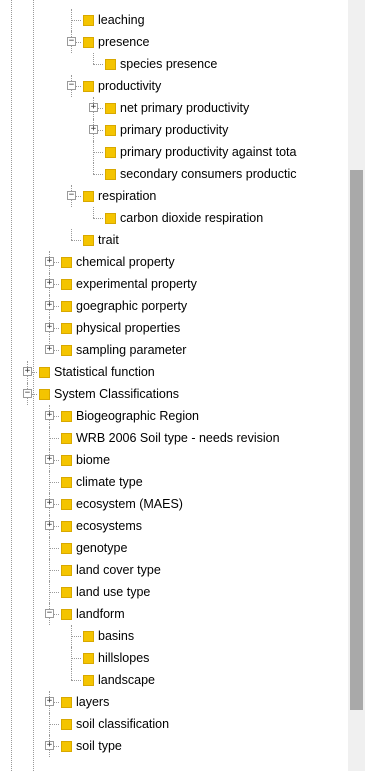 The height and width of the screenshot is (771, 365). Describe the element at coordinates (174, 680) in the screenshot. I see `tree-node: landscape` at that location.